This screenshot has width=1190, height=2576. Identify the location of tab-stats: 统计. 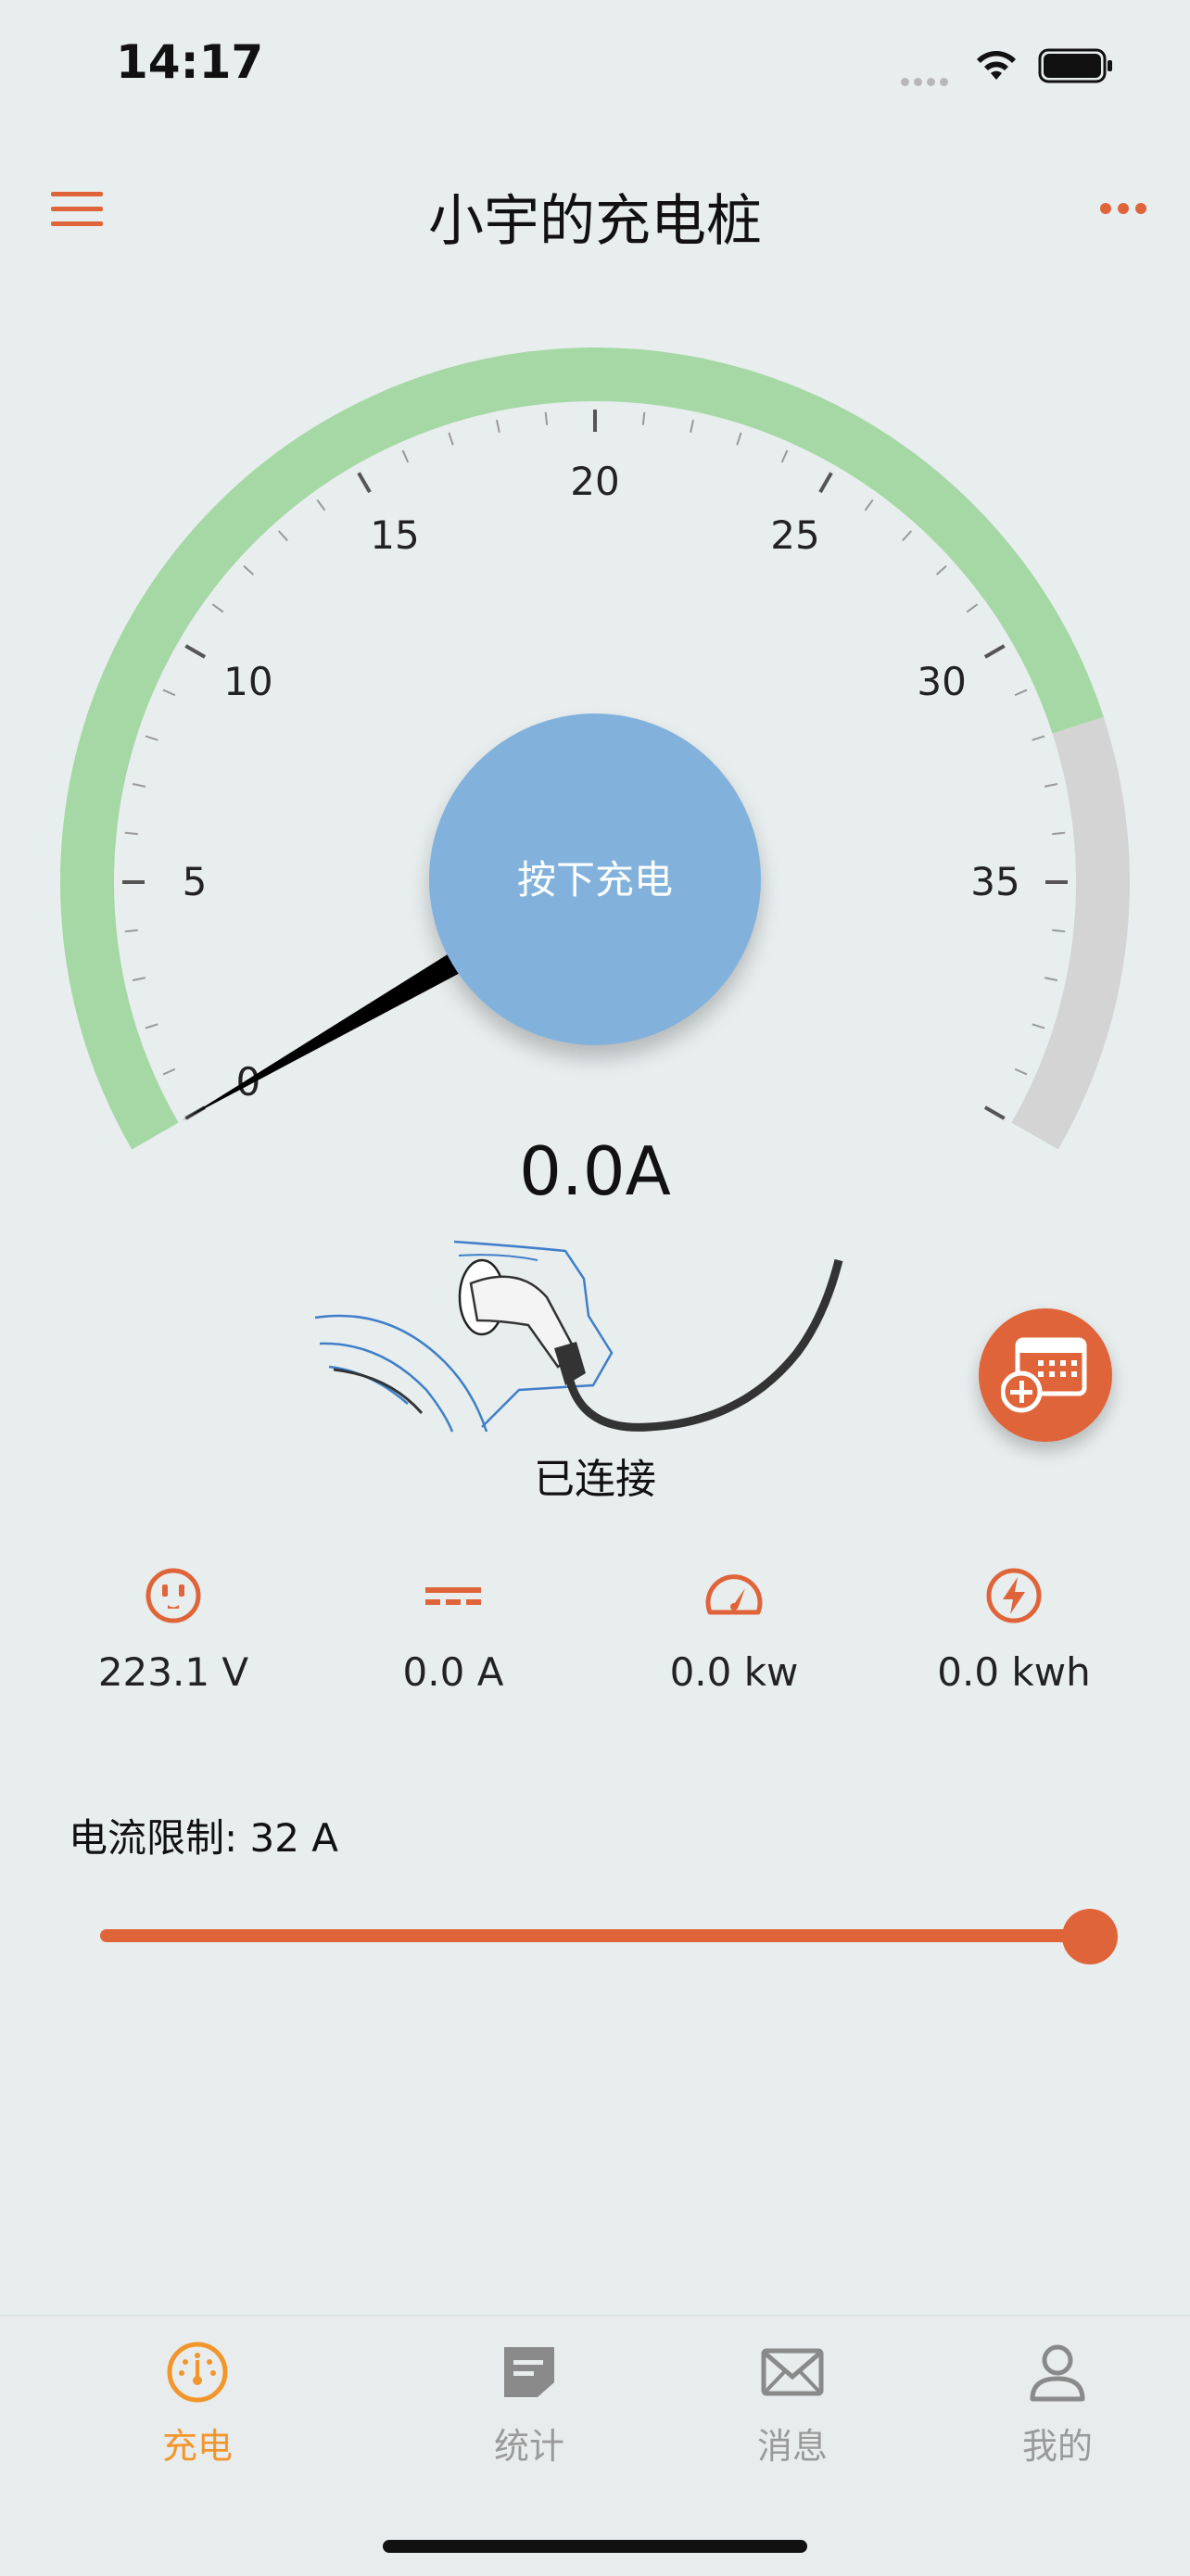
(529, 2404).